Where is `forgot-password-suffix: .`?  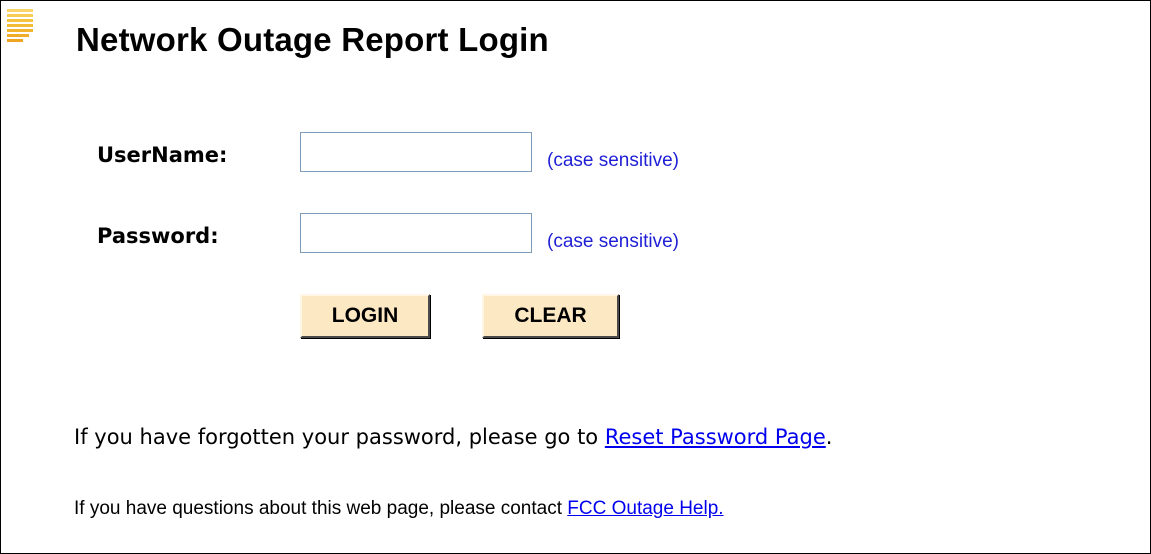
forgot-password-suffix: . is located at coordinates (829, 437).